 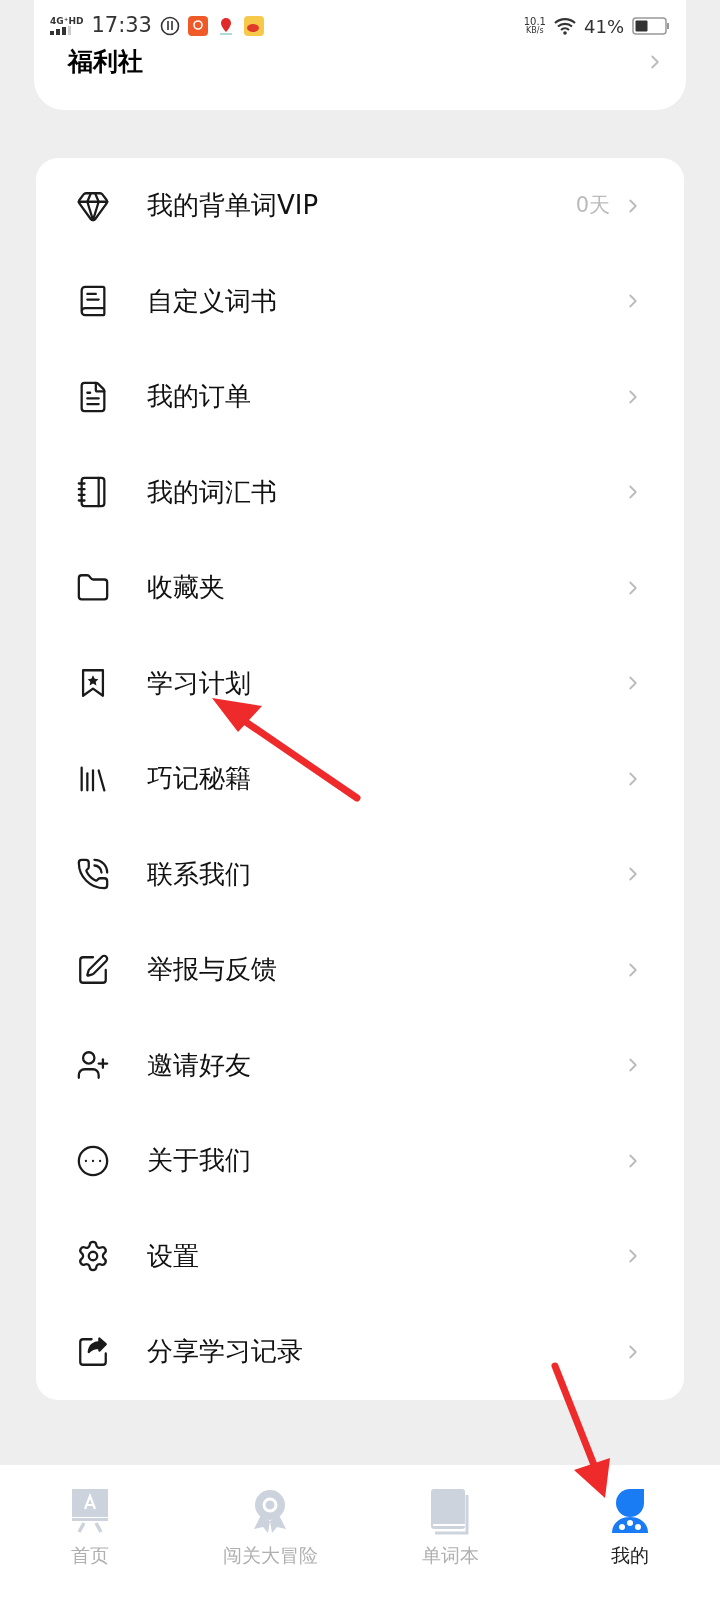 I want to click on menu-label: 邀请好友, so click(x=199, y=1065).